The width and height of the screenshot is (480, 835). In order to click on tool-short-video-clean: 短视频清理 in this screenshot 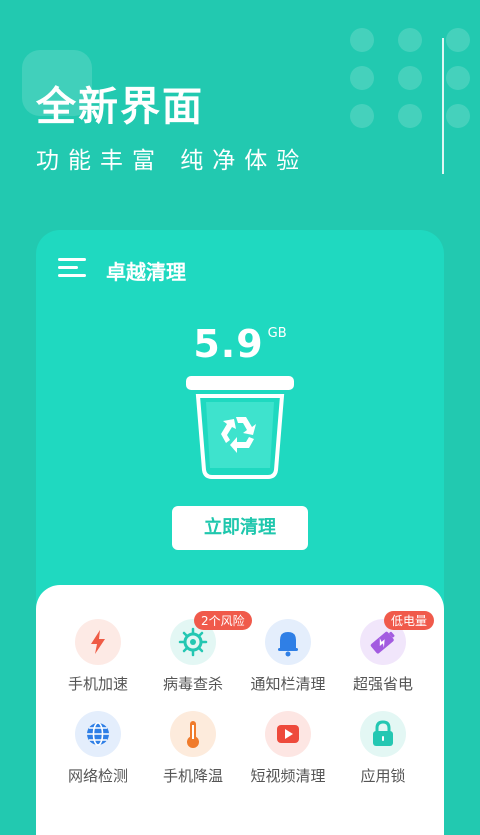, I will do `click(288, 748)`.